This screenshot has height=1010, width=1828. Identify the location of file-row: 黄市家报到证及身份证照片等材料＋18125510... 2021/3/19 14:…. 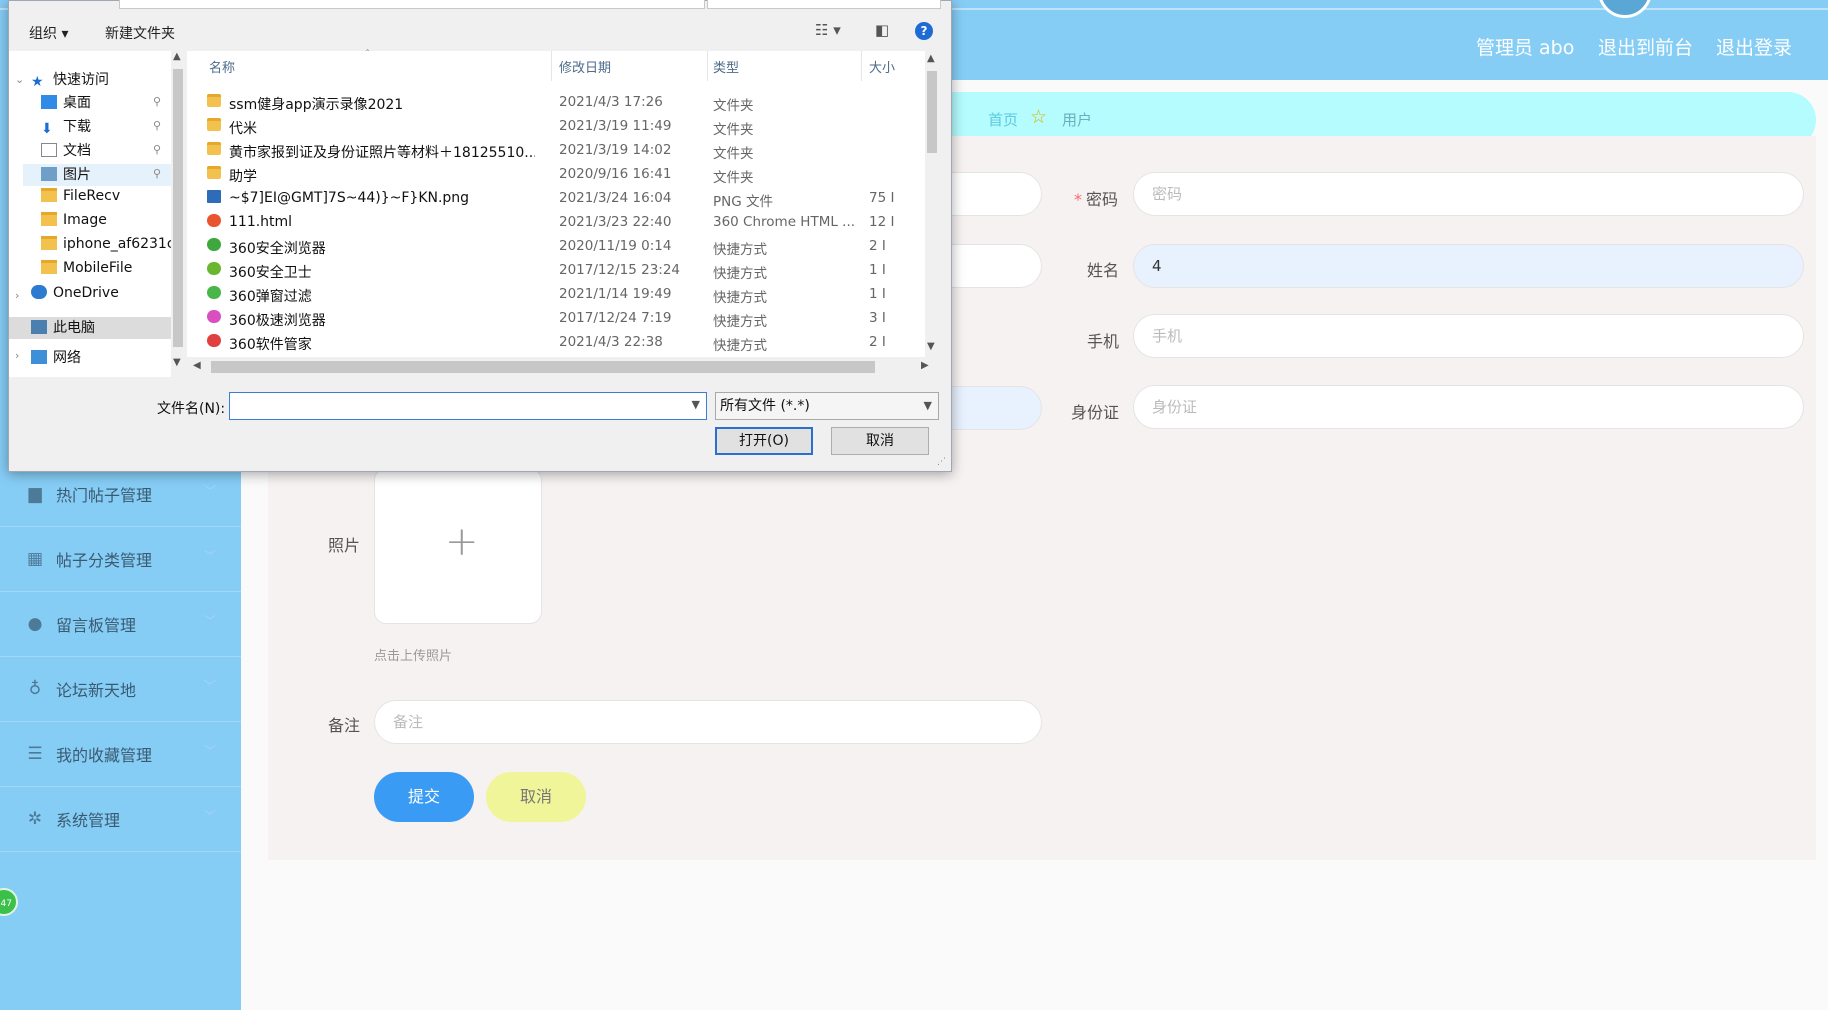
(557, 151).